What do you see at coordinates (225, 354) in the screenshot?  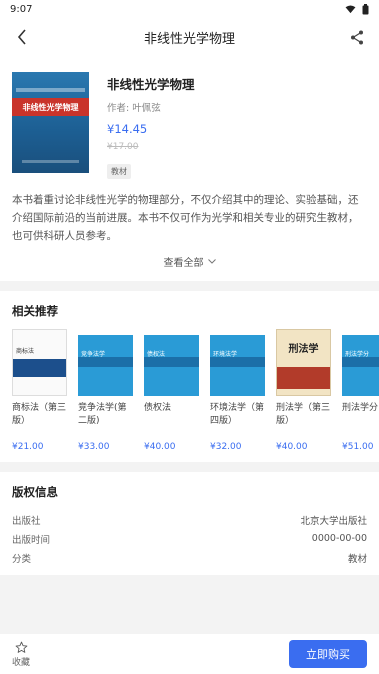 I see `recommend-cover-text: 环境法学` at bounding box center [225, 354].